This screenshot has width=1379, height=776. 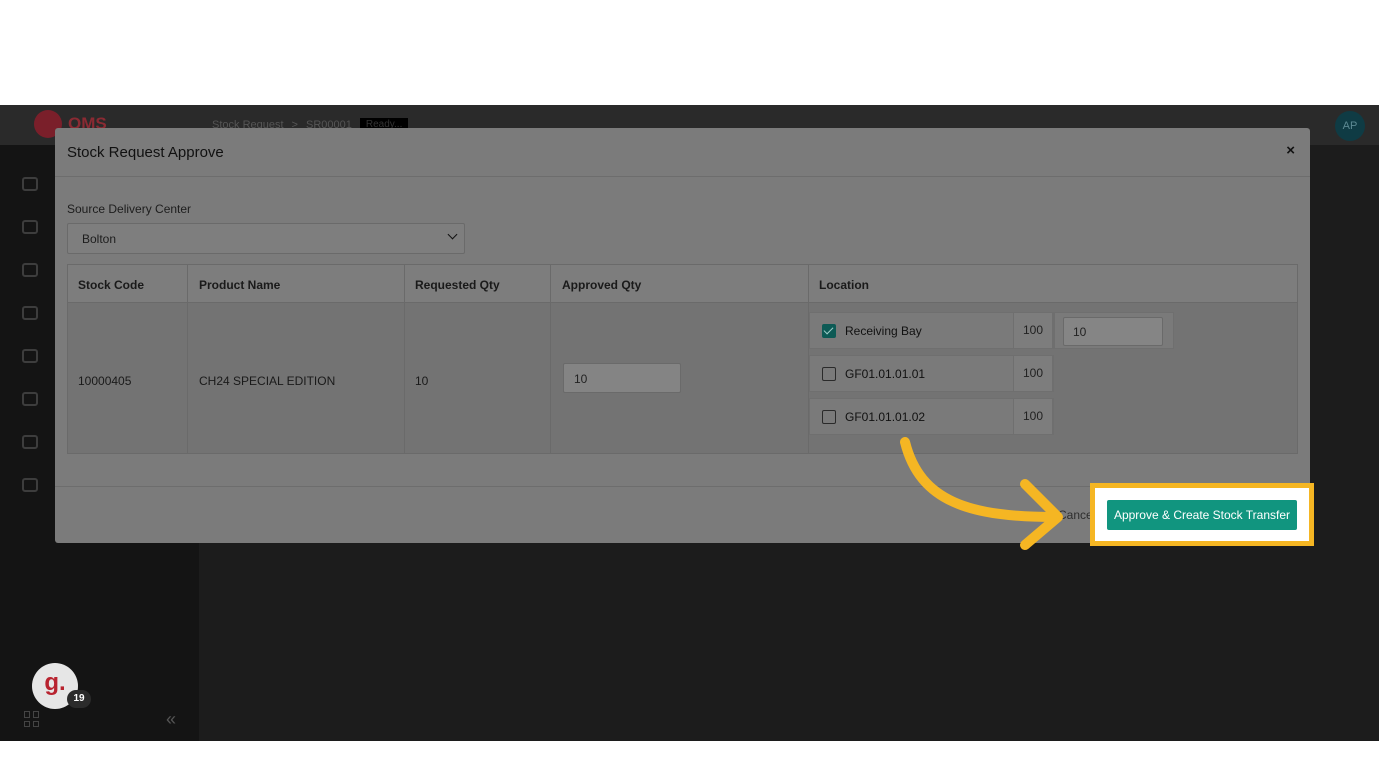 I want to click on source-delivery-center-label: Source Delivery Center, so click(x=129, y=209).